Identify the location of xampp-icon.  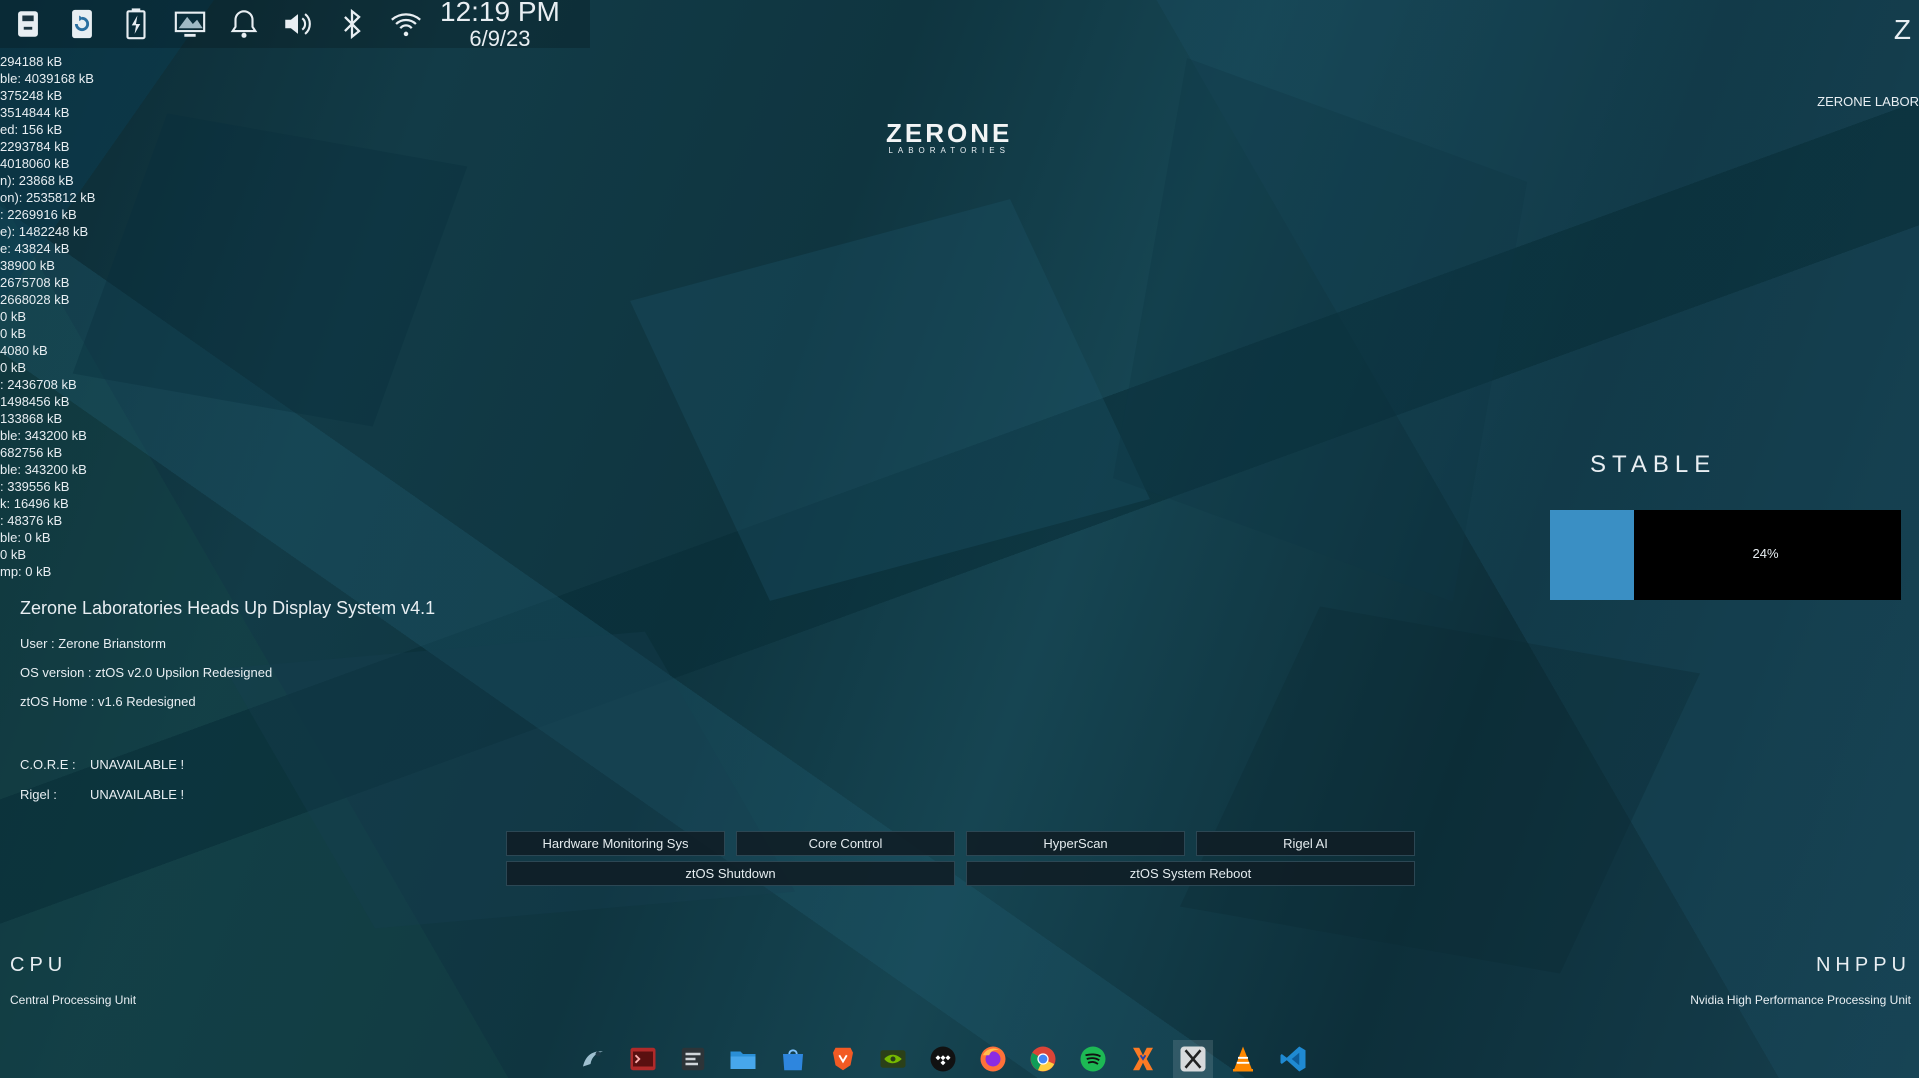
(1143, 1059).